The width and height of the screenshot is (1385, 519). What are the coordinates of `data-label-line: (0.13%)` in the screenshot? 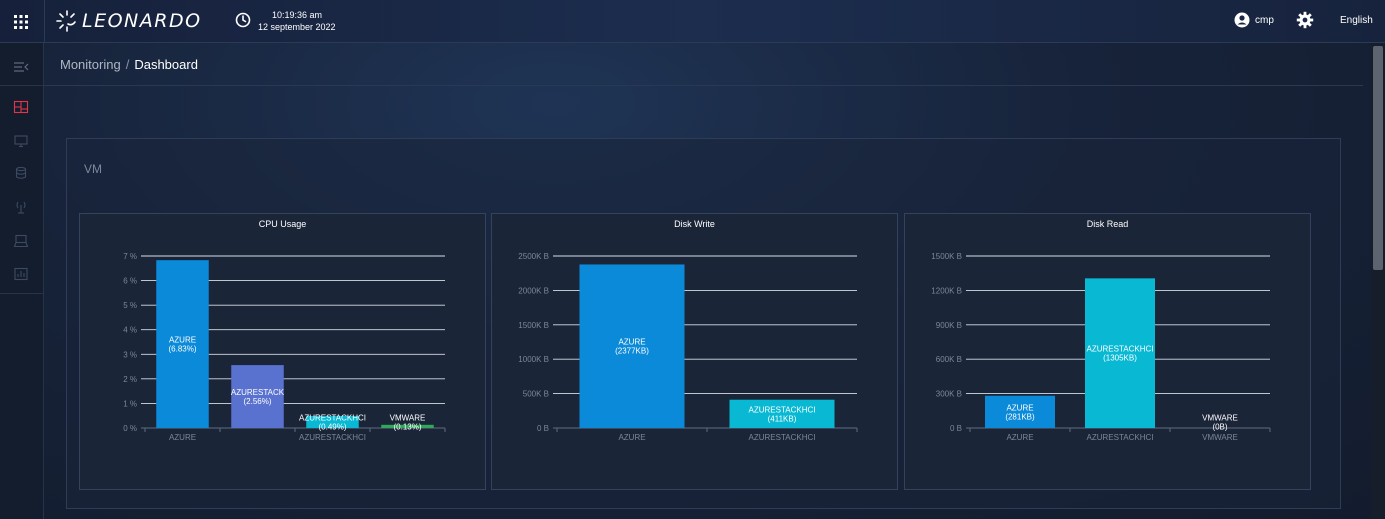 It's located at (407, 427).